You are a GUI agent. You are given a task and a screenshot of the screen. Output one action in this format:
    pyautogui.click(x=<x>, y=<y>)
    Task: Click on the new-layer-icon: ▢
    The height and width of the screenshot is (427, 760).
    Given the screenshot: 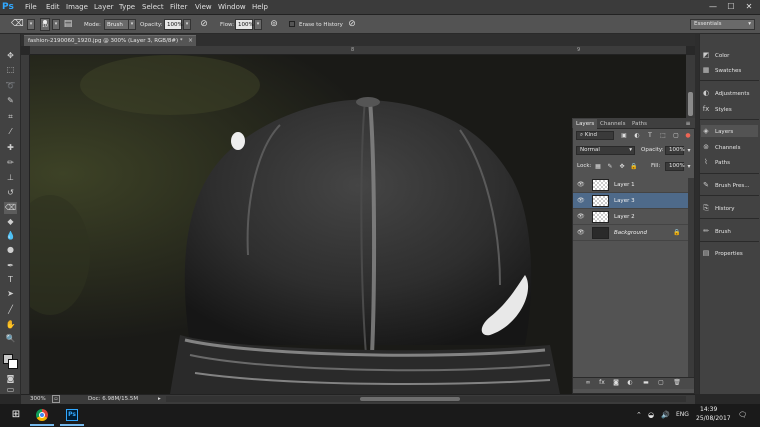 What is the action you would take?
    pyautogui.click(x=661, y=383)
    